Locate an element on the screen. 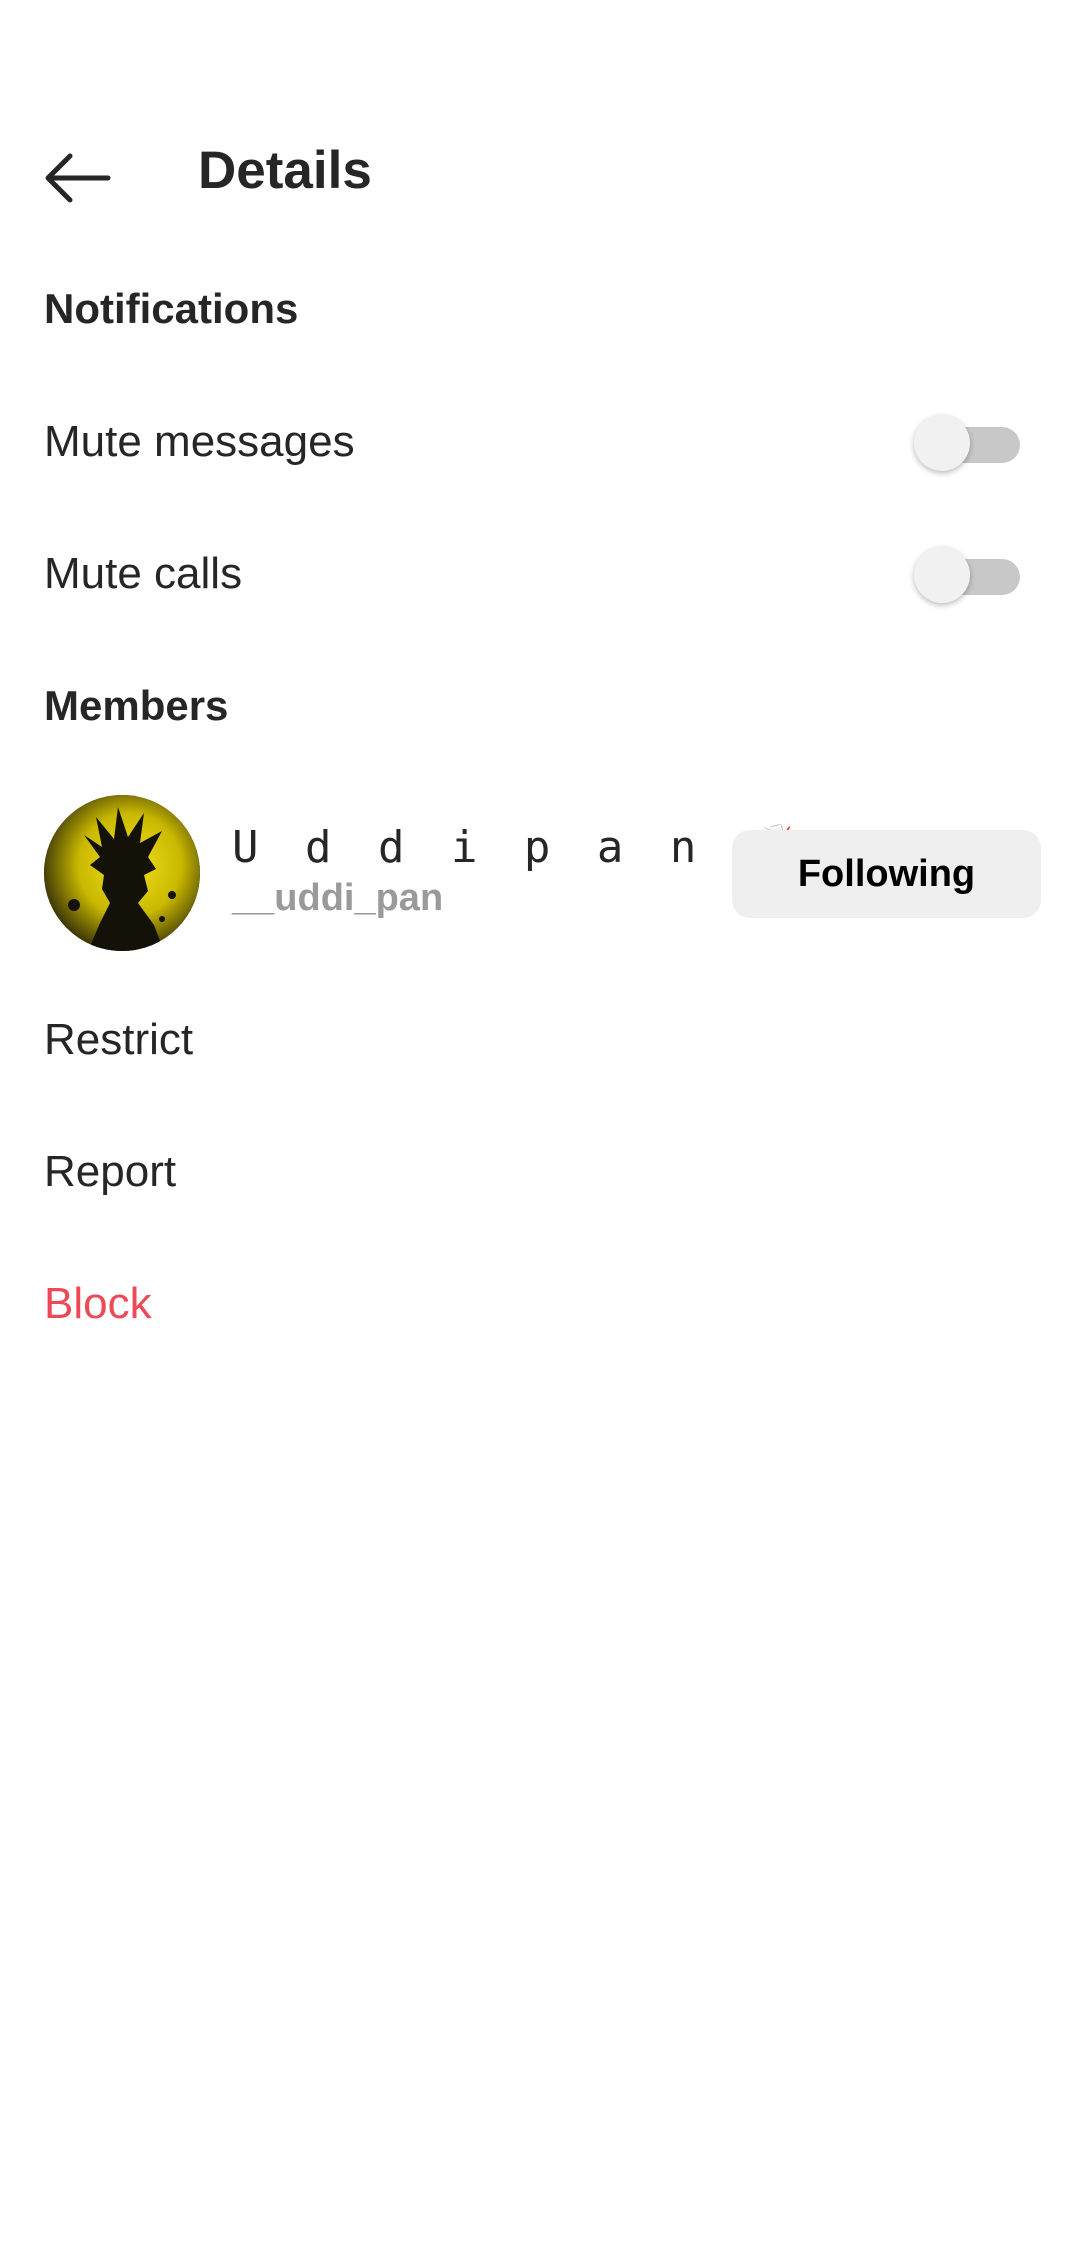  block-row: Block is located at coordinates (540, 1304).